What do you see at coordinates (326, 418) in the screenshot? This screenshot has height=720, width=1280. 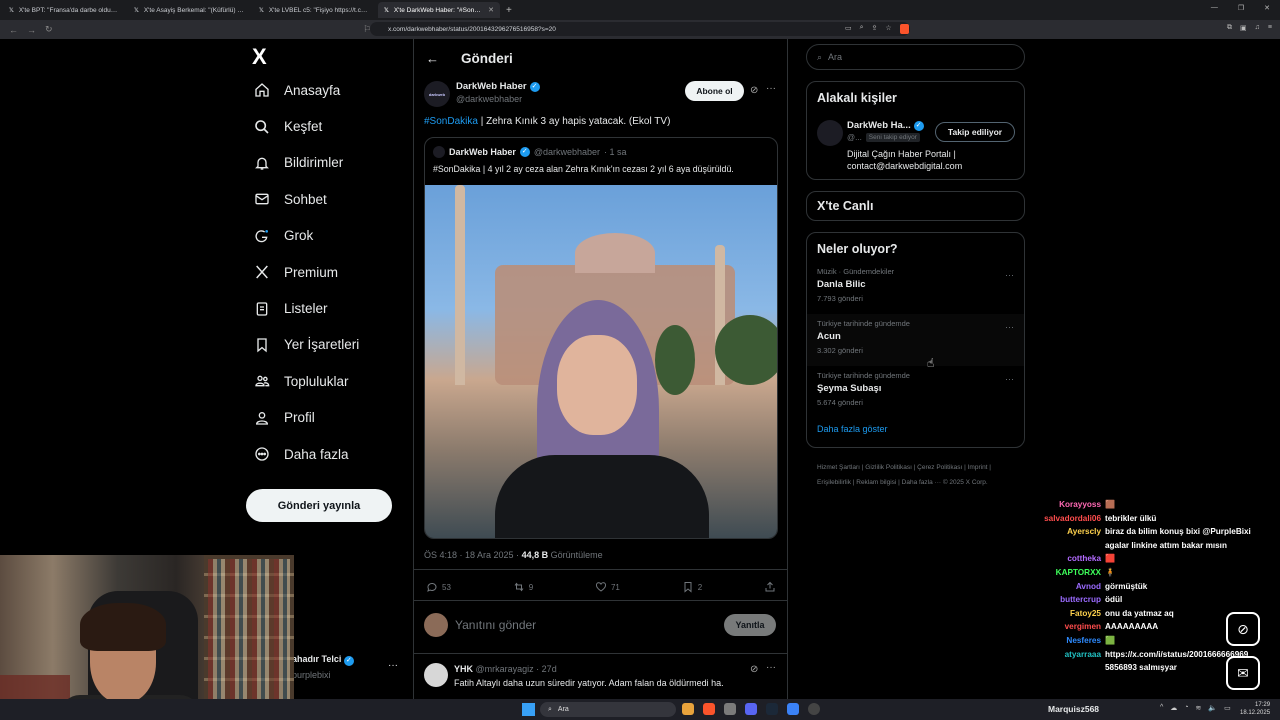 I see `nav-item-profile: Profil` at bounding box center [326, 418].